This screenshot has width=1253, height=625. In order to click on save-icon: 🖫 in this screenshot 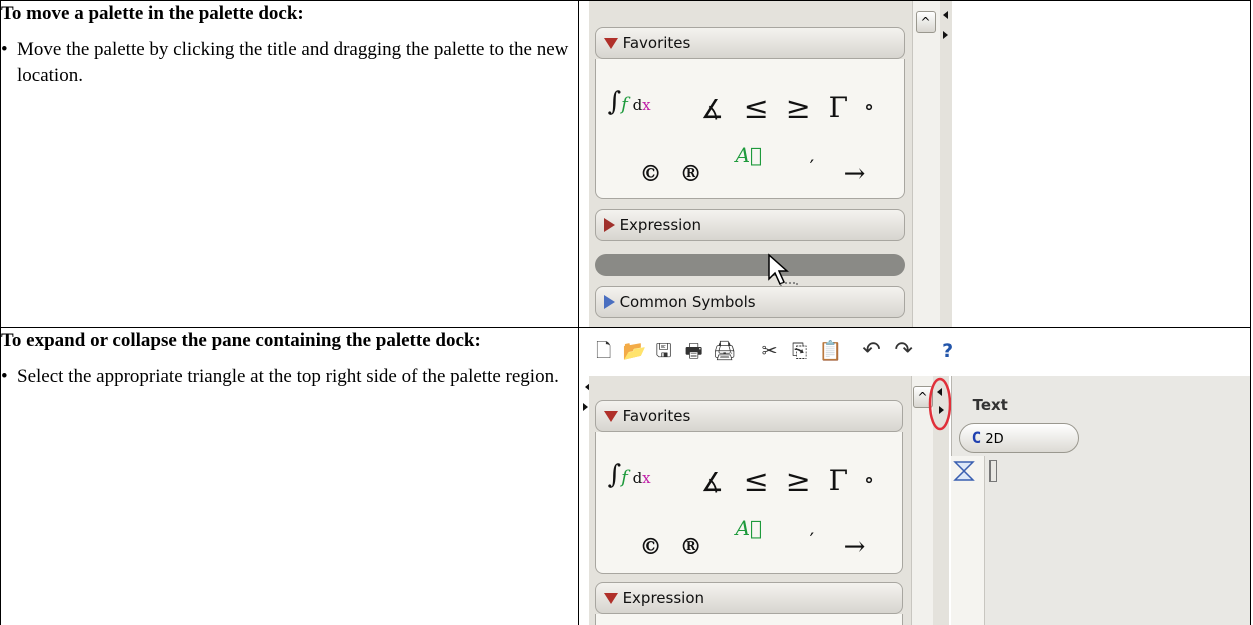, I will do `click(664, 351)`.